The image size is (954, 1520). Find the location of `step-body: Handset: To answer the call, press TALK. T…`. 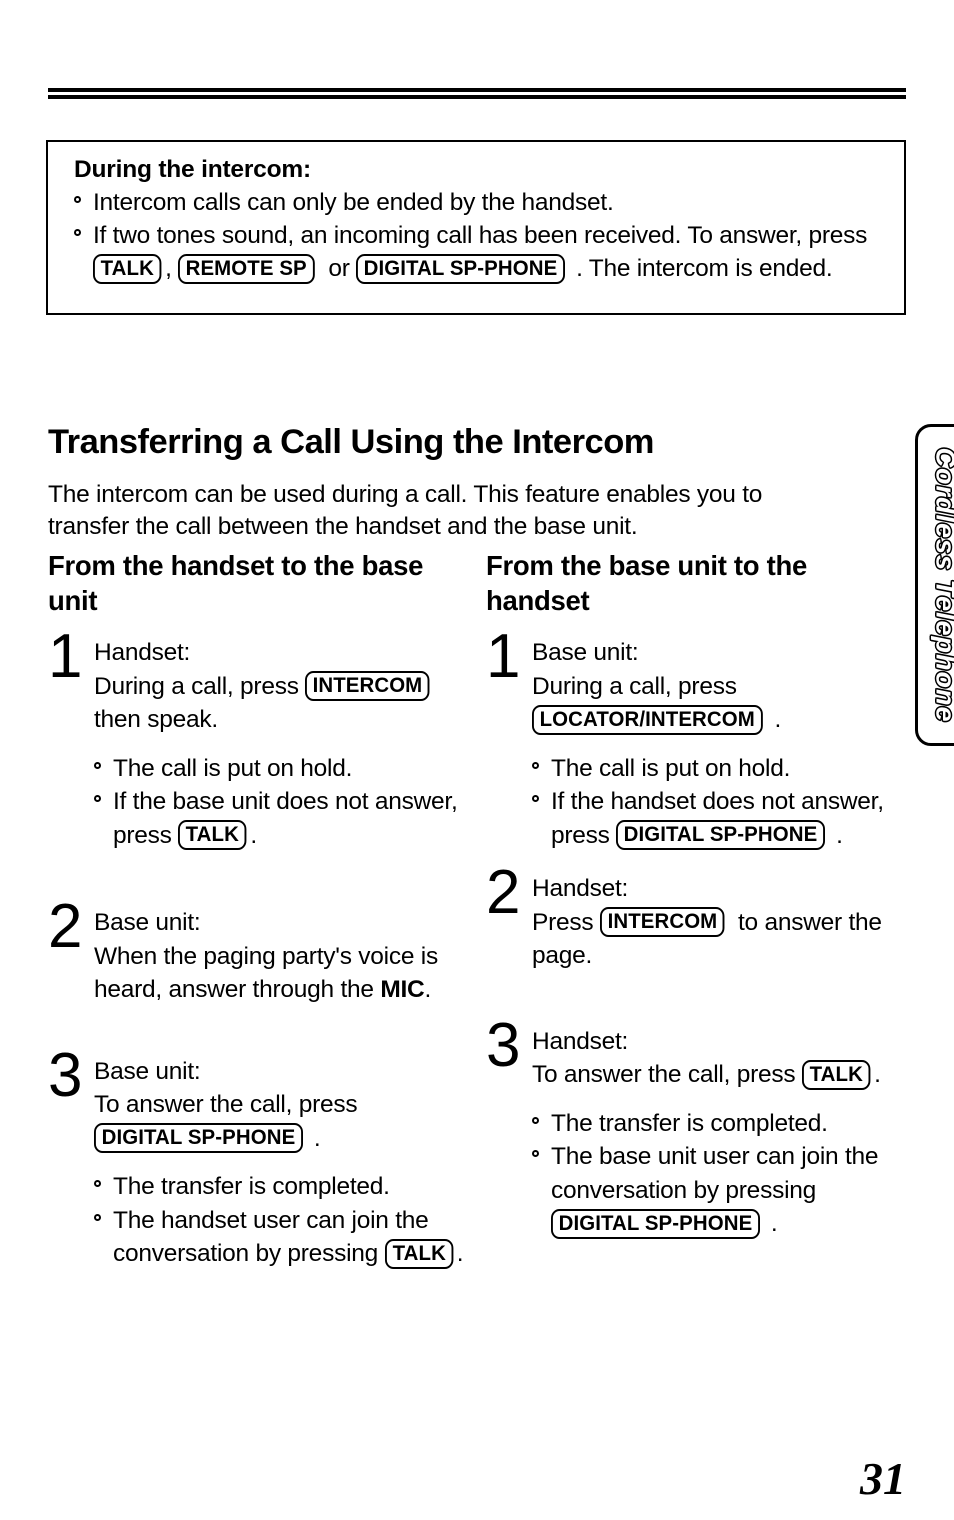

step-body: Handset: To answer the call, press TALK. T… is located at coordinates (719, 1133).